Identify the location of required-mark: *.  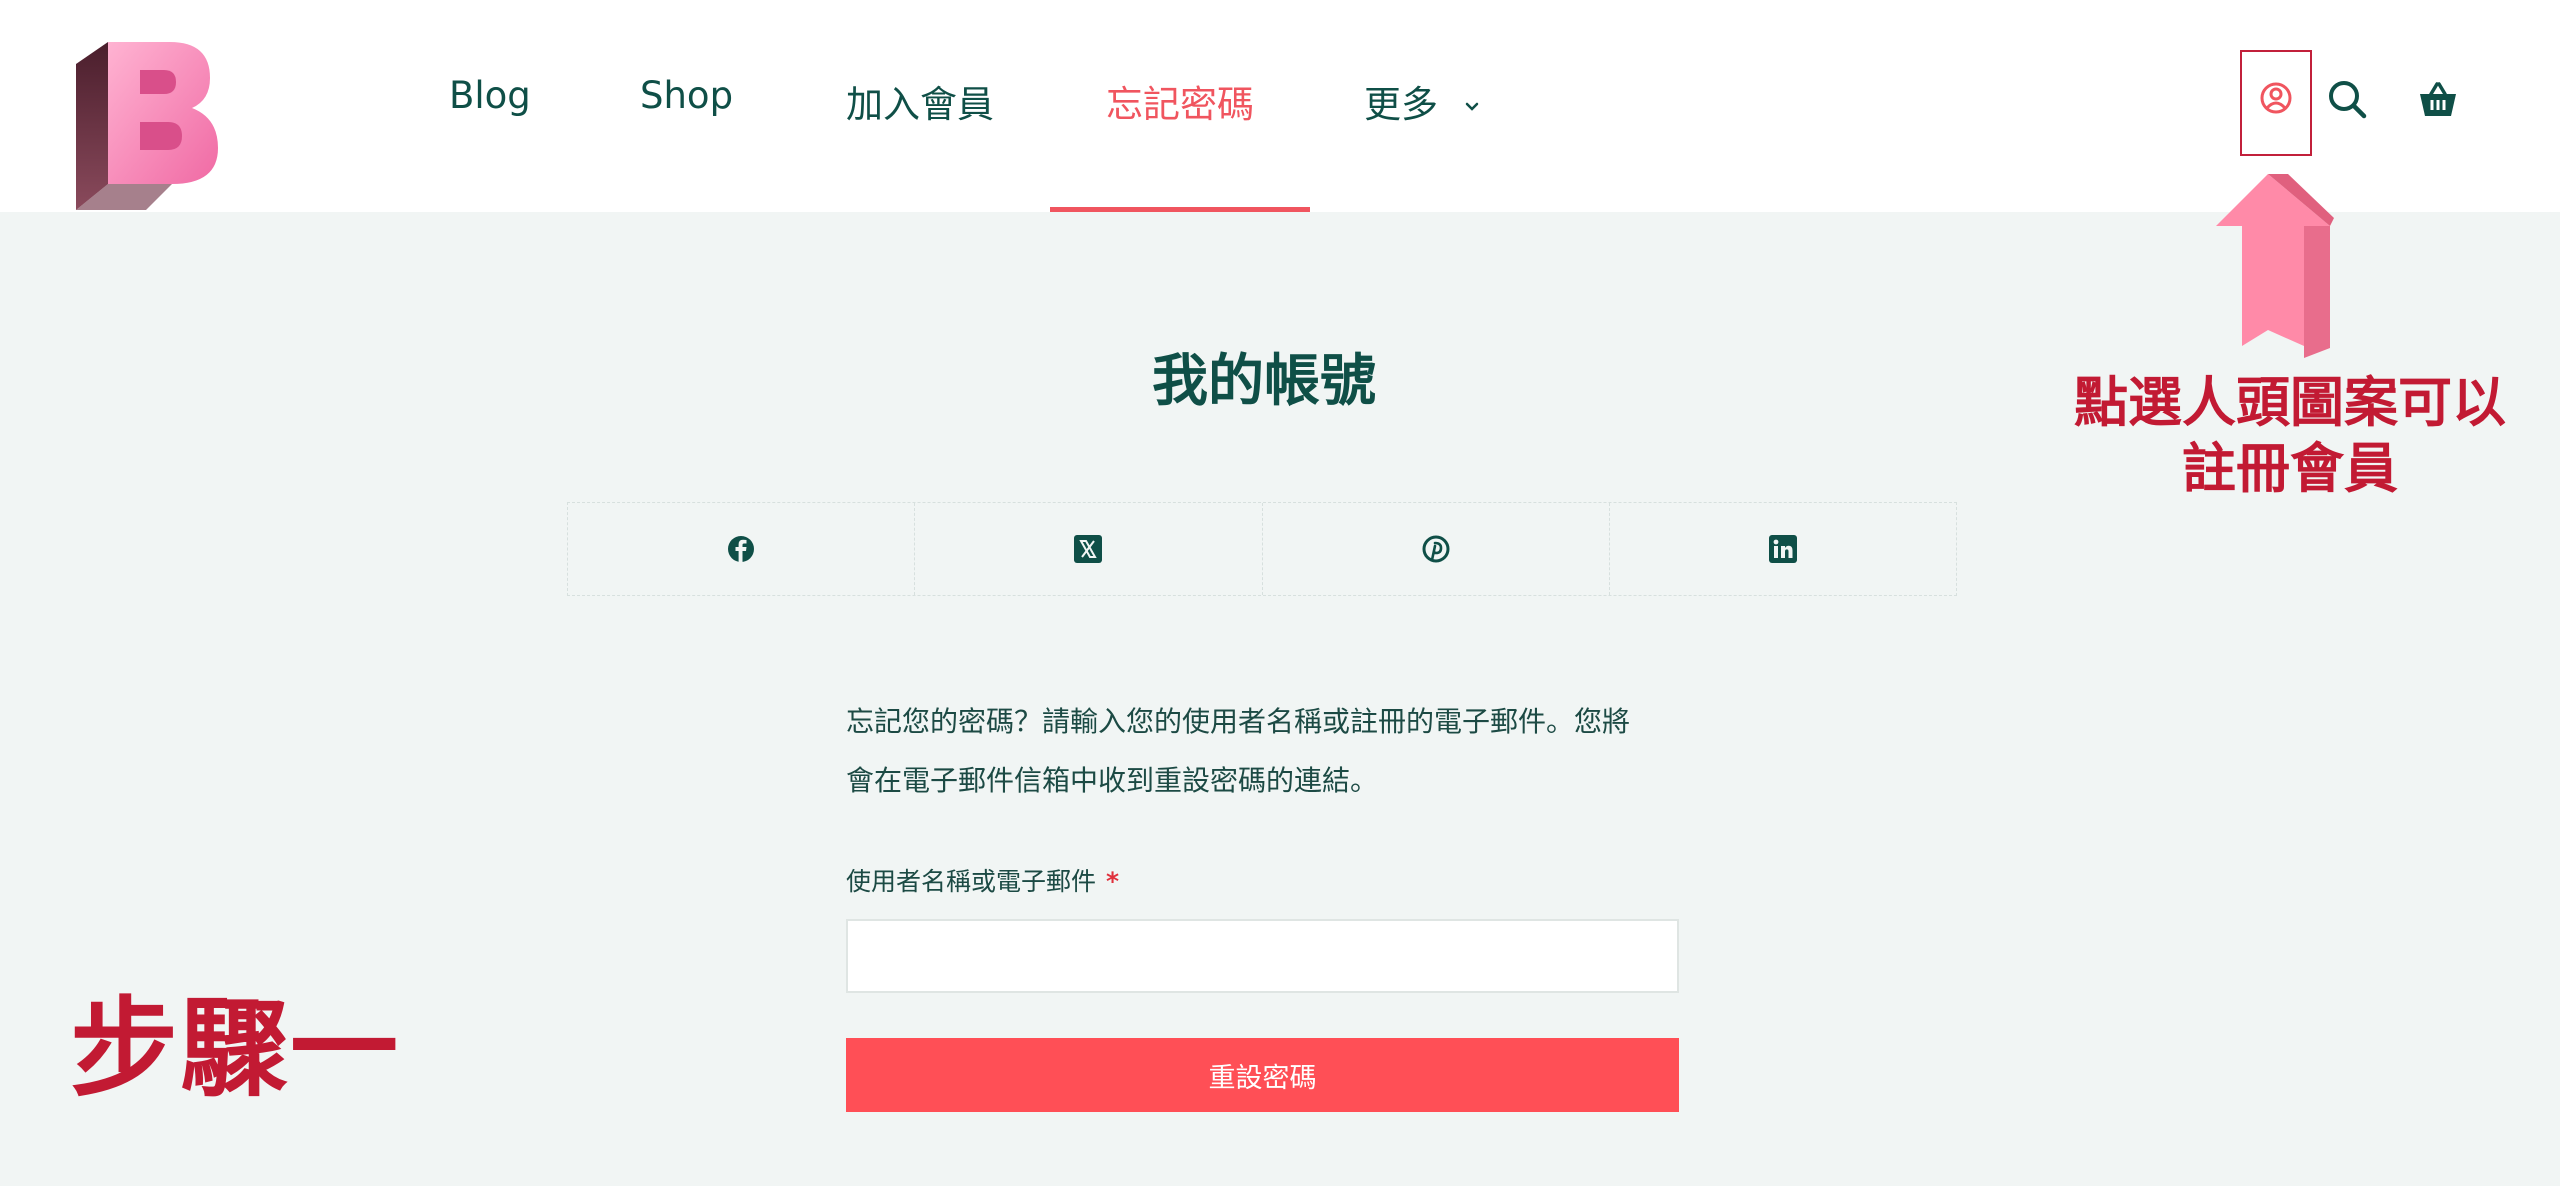
(1113, 881).